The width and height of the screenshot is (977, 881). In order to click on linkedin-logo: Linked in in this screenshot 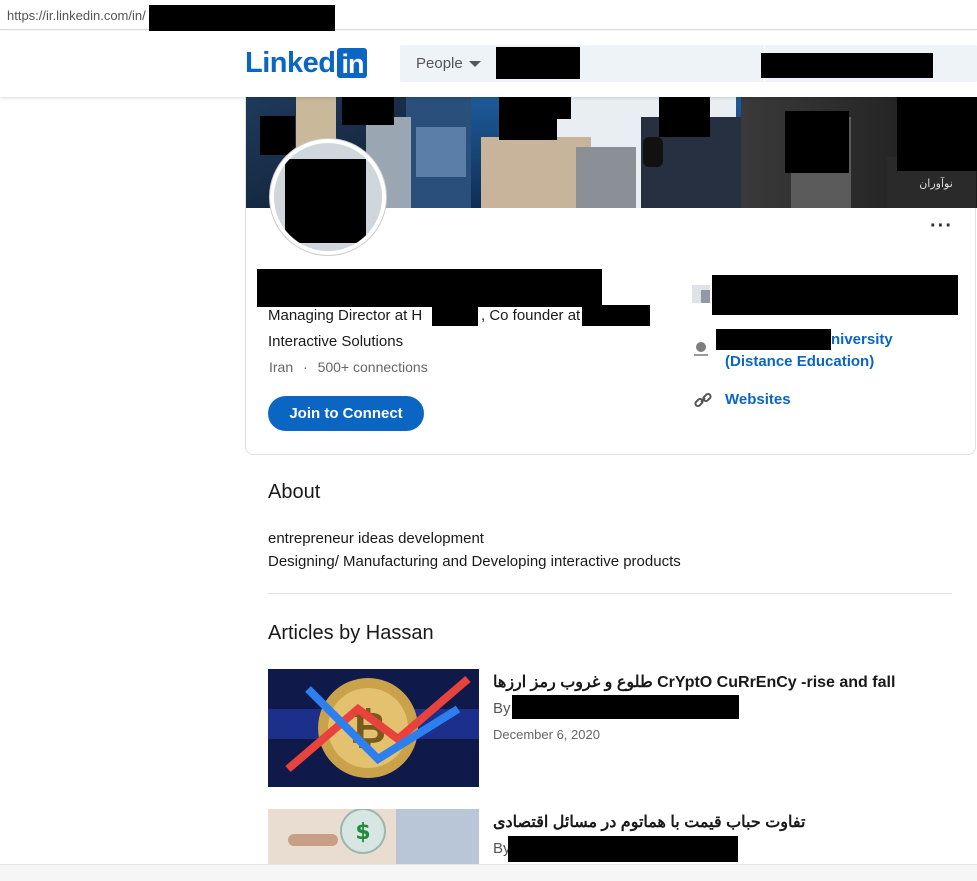, I will do `click(306, 63)`.